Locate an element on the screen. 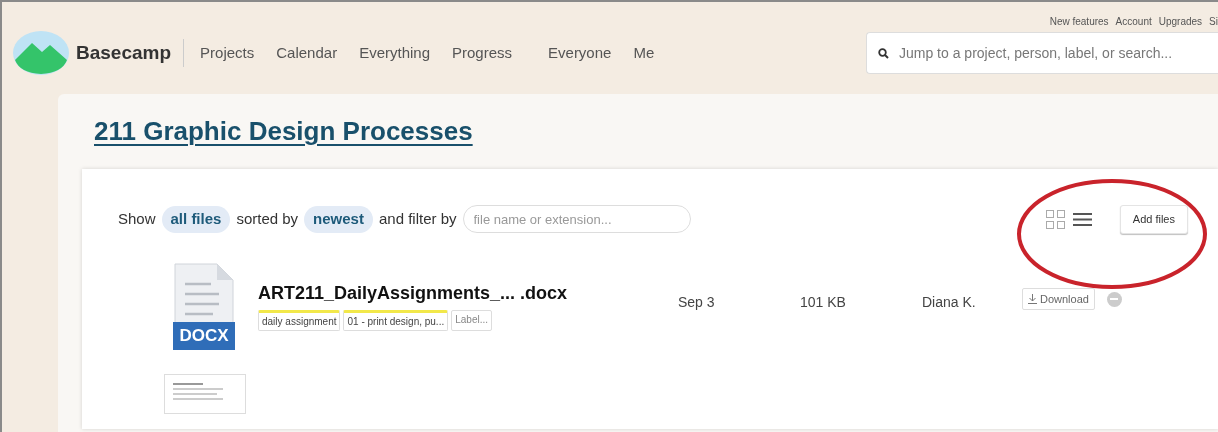 This screenshot has width=1218, height=432. top-link: Upgrades is located at coordinates (1180, 21).